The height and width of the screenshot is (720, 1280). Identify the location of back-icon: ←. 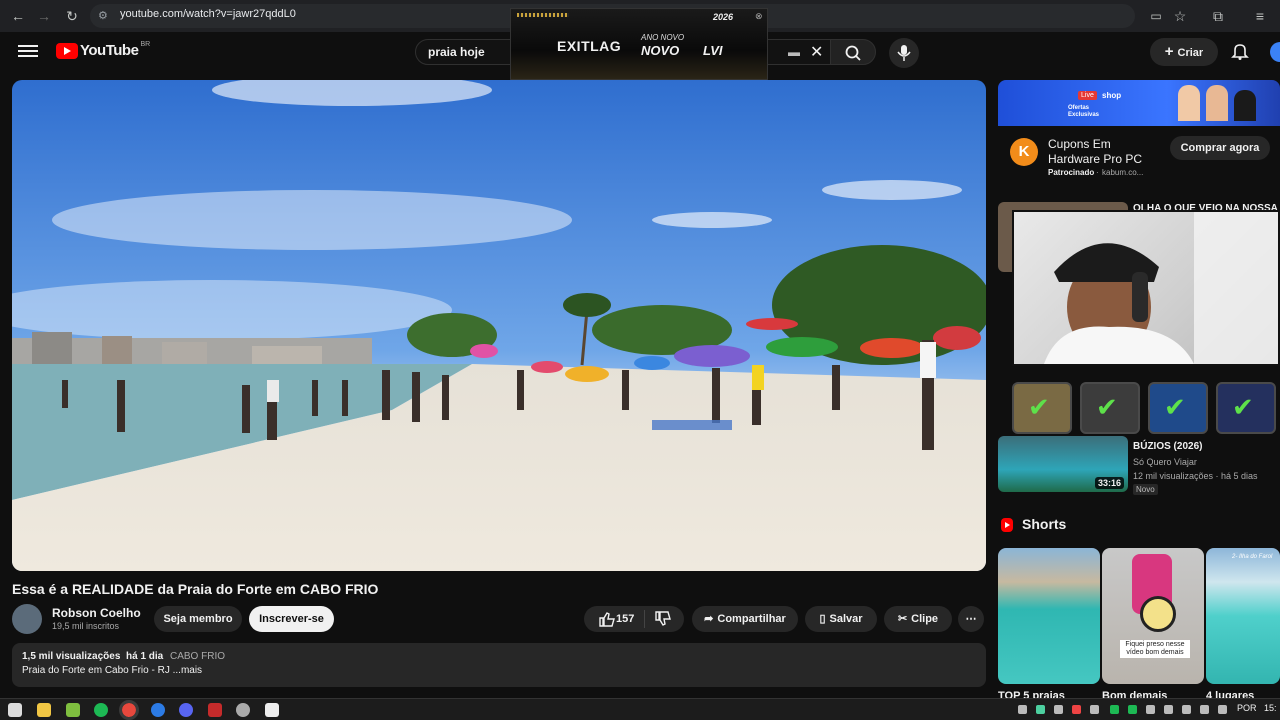
(18, 16).